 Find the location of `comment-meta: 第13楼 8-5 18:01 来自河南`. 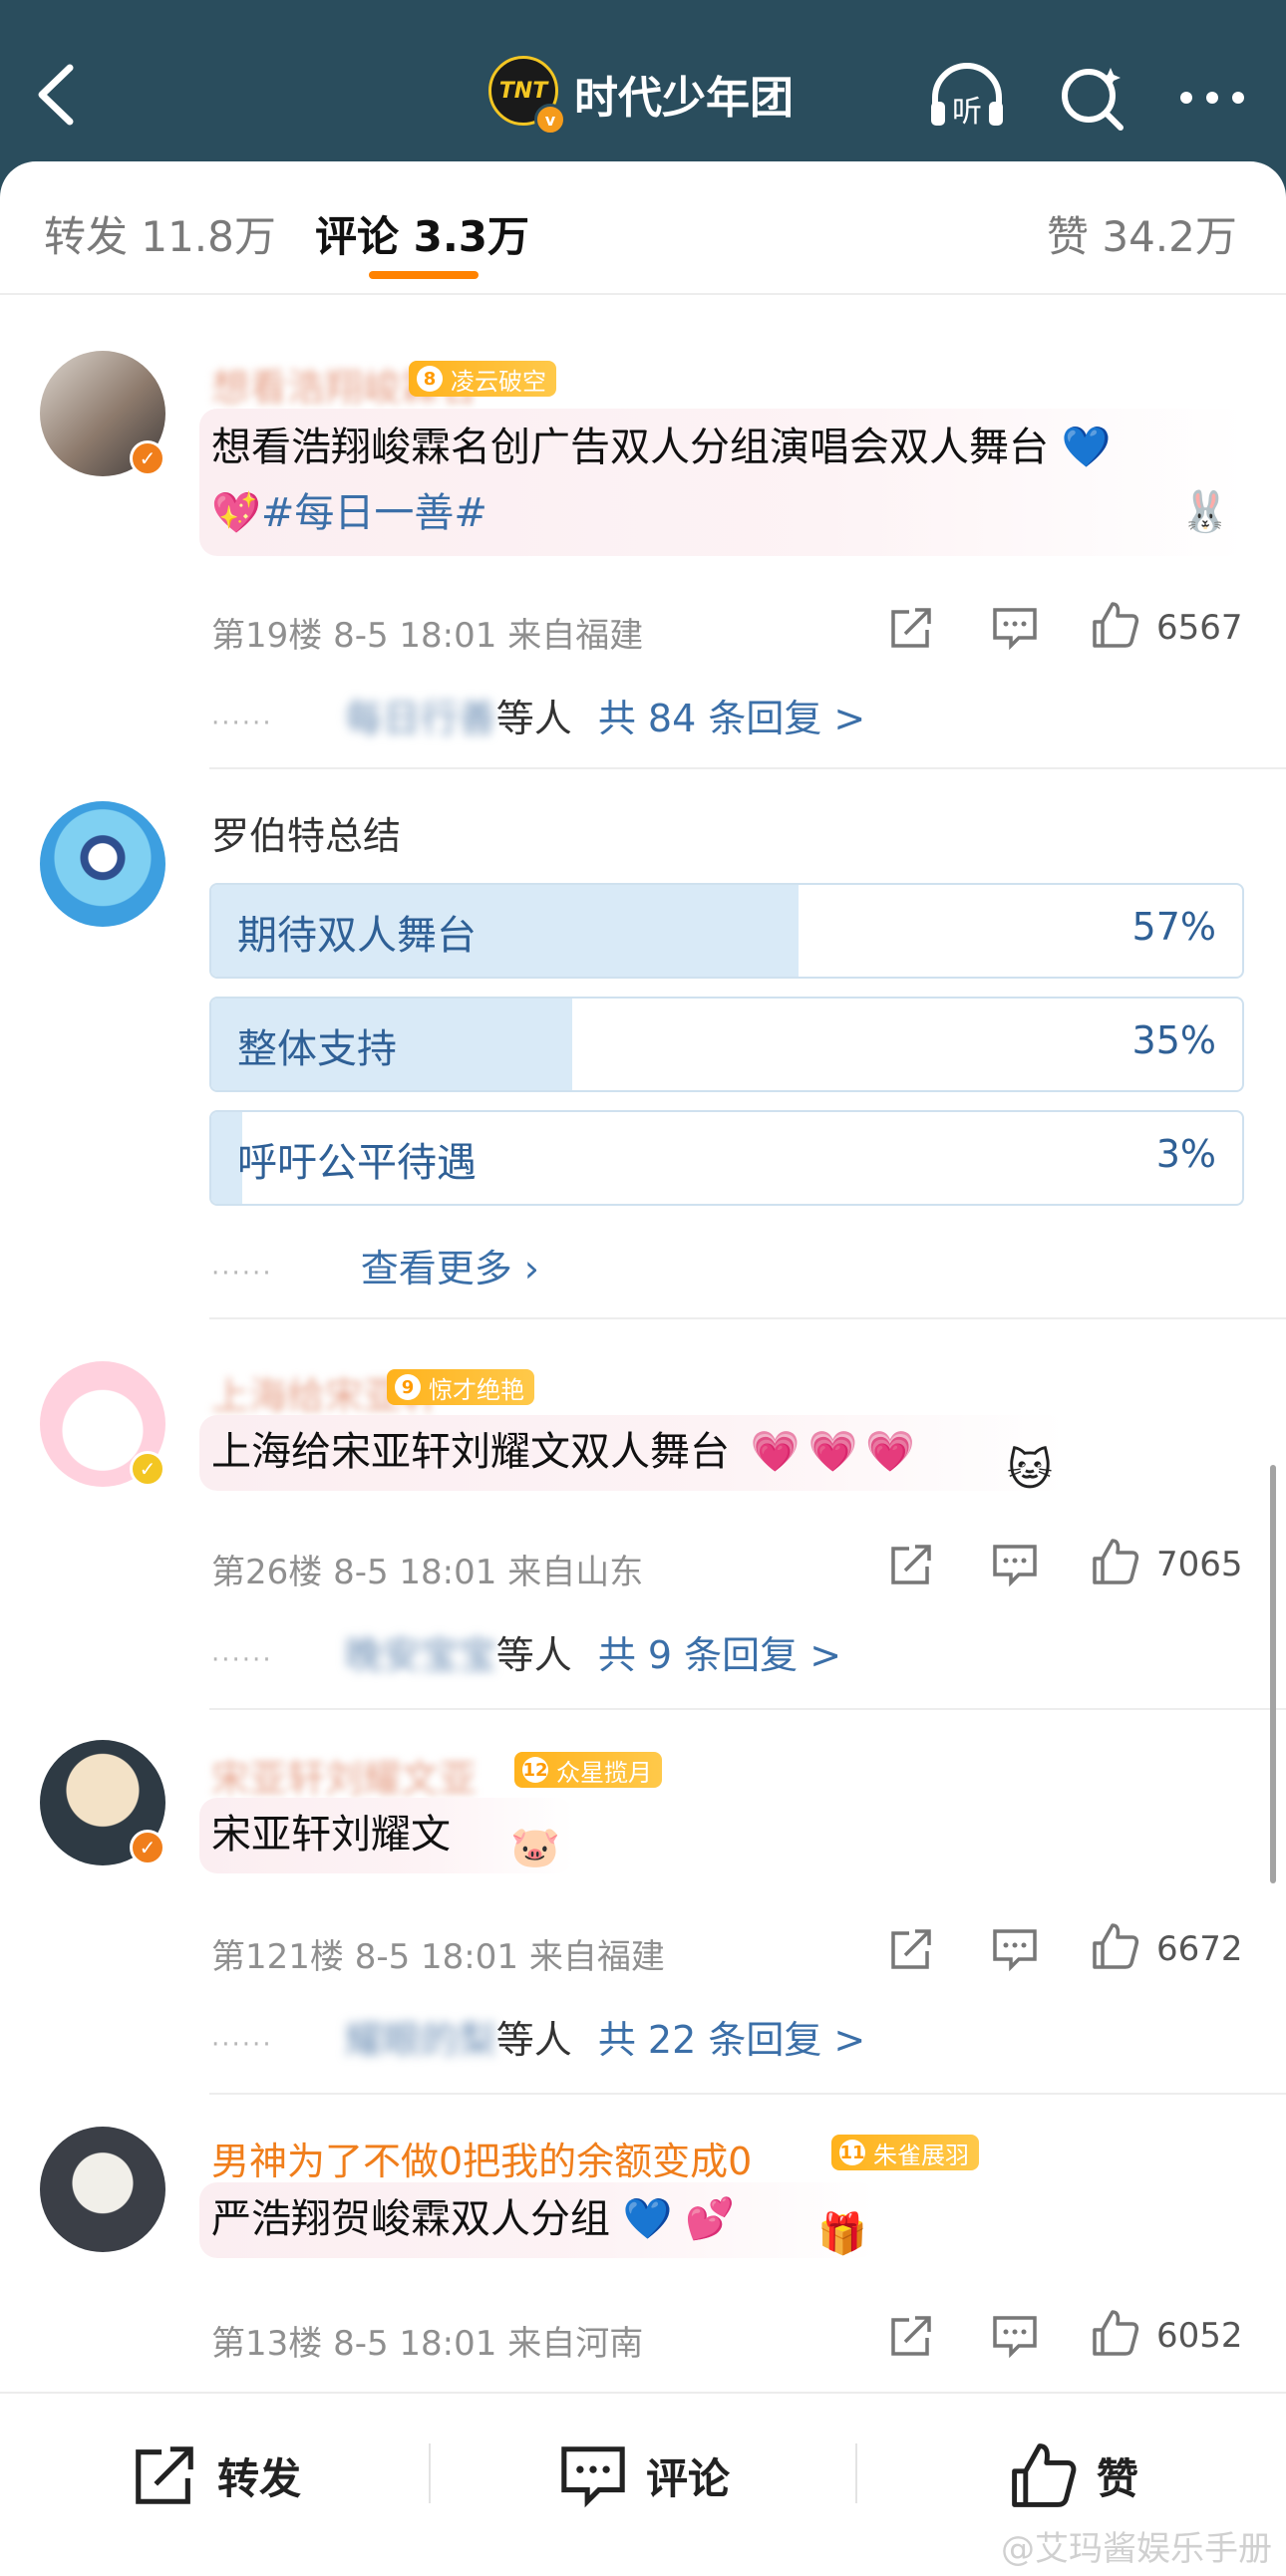

comment-meta: 第13楼 8-5 18:01 来自河南 is located at coordinates (427, 2344).